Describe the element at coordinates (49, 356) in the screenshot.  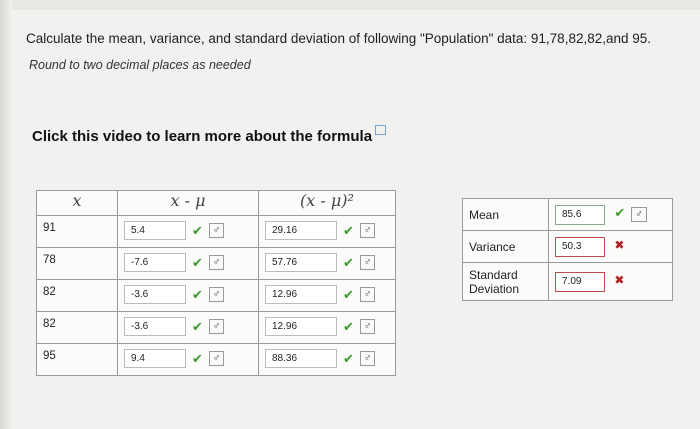
I see `x-value: 95` at that location.